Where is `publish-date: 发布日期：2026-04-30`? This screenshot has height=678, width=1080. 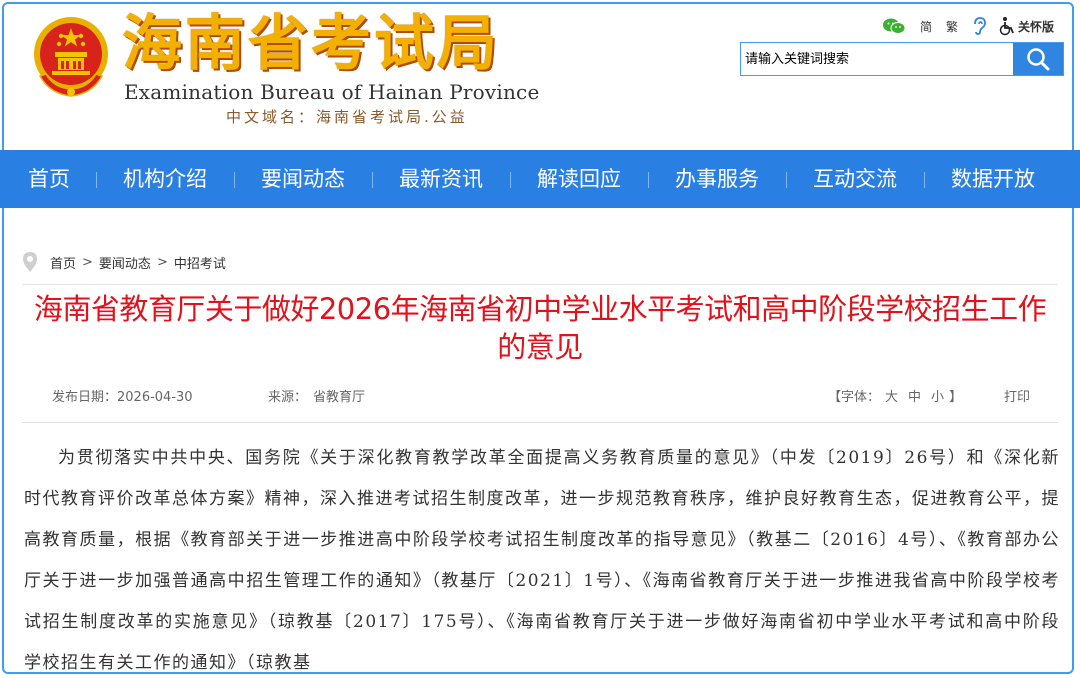
publish-date: 发布日期：2026-04-30 is located at coordinates (122, 395).